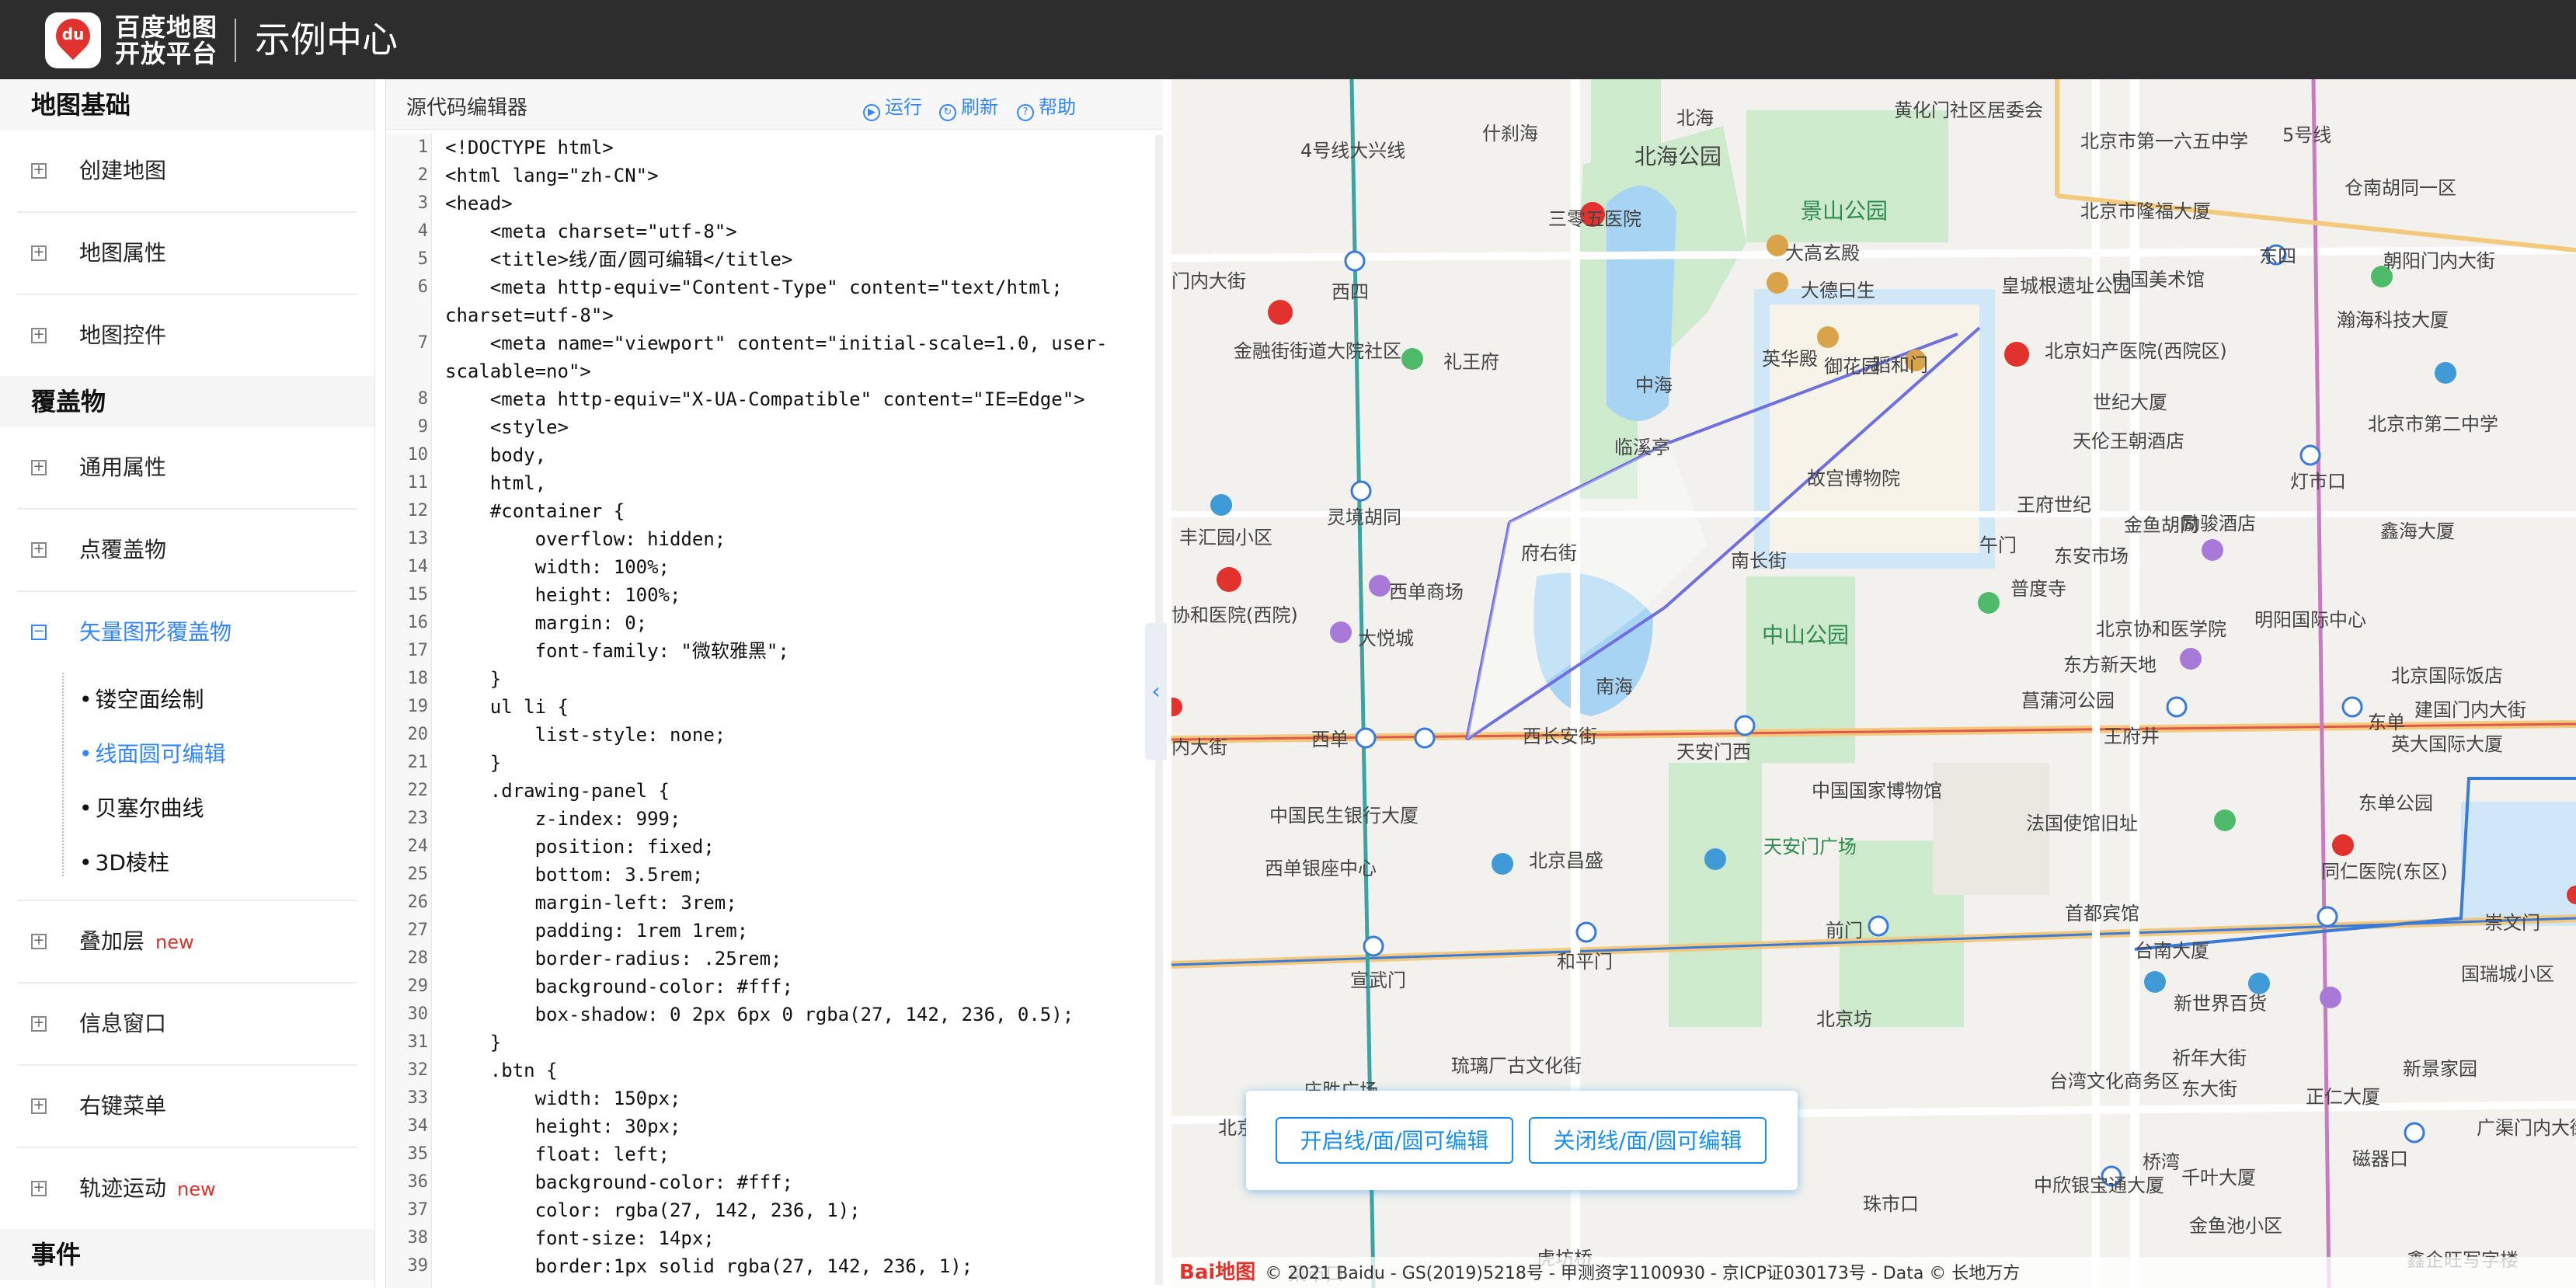 The width and height of the screenshot is (2576, 1288). I want to click on map-label: 台湾文化商务区, so click(2114, 1081).